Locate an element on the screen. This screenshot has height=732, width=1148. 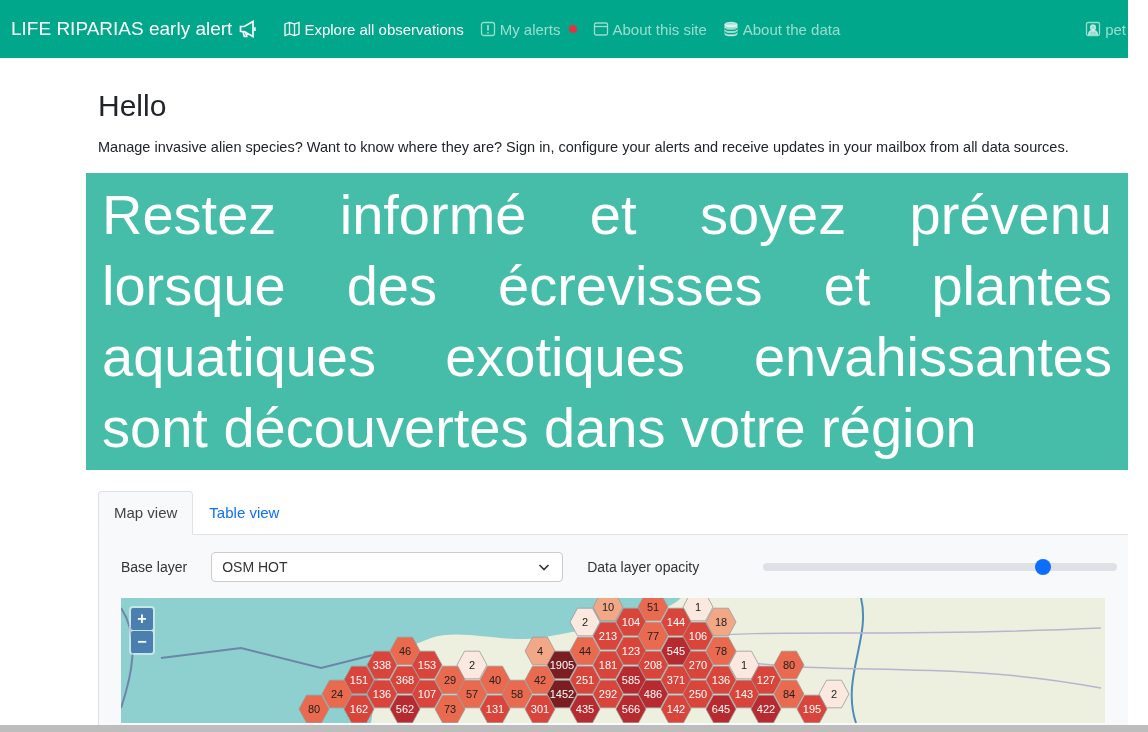
count-hexagon: 73 is located at coordinates (450, 708).